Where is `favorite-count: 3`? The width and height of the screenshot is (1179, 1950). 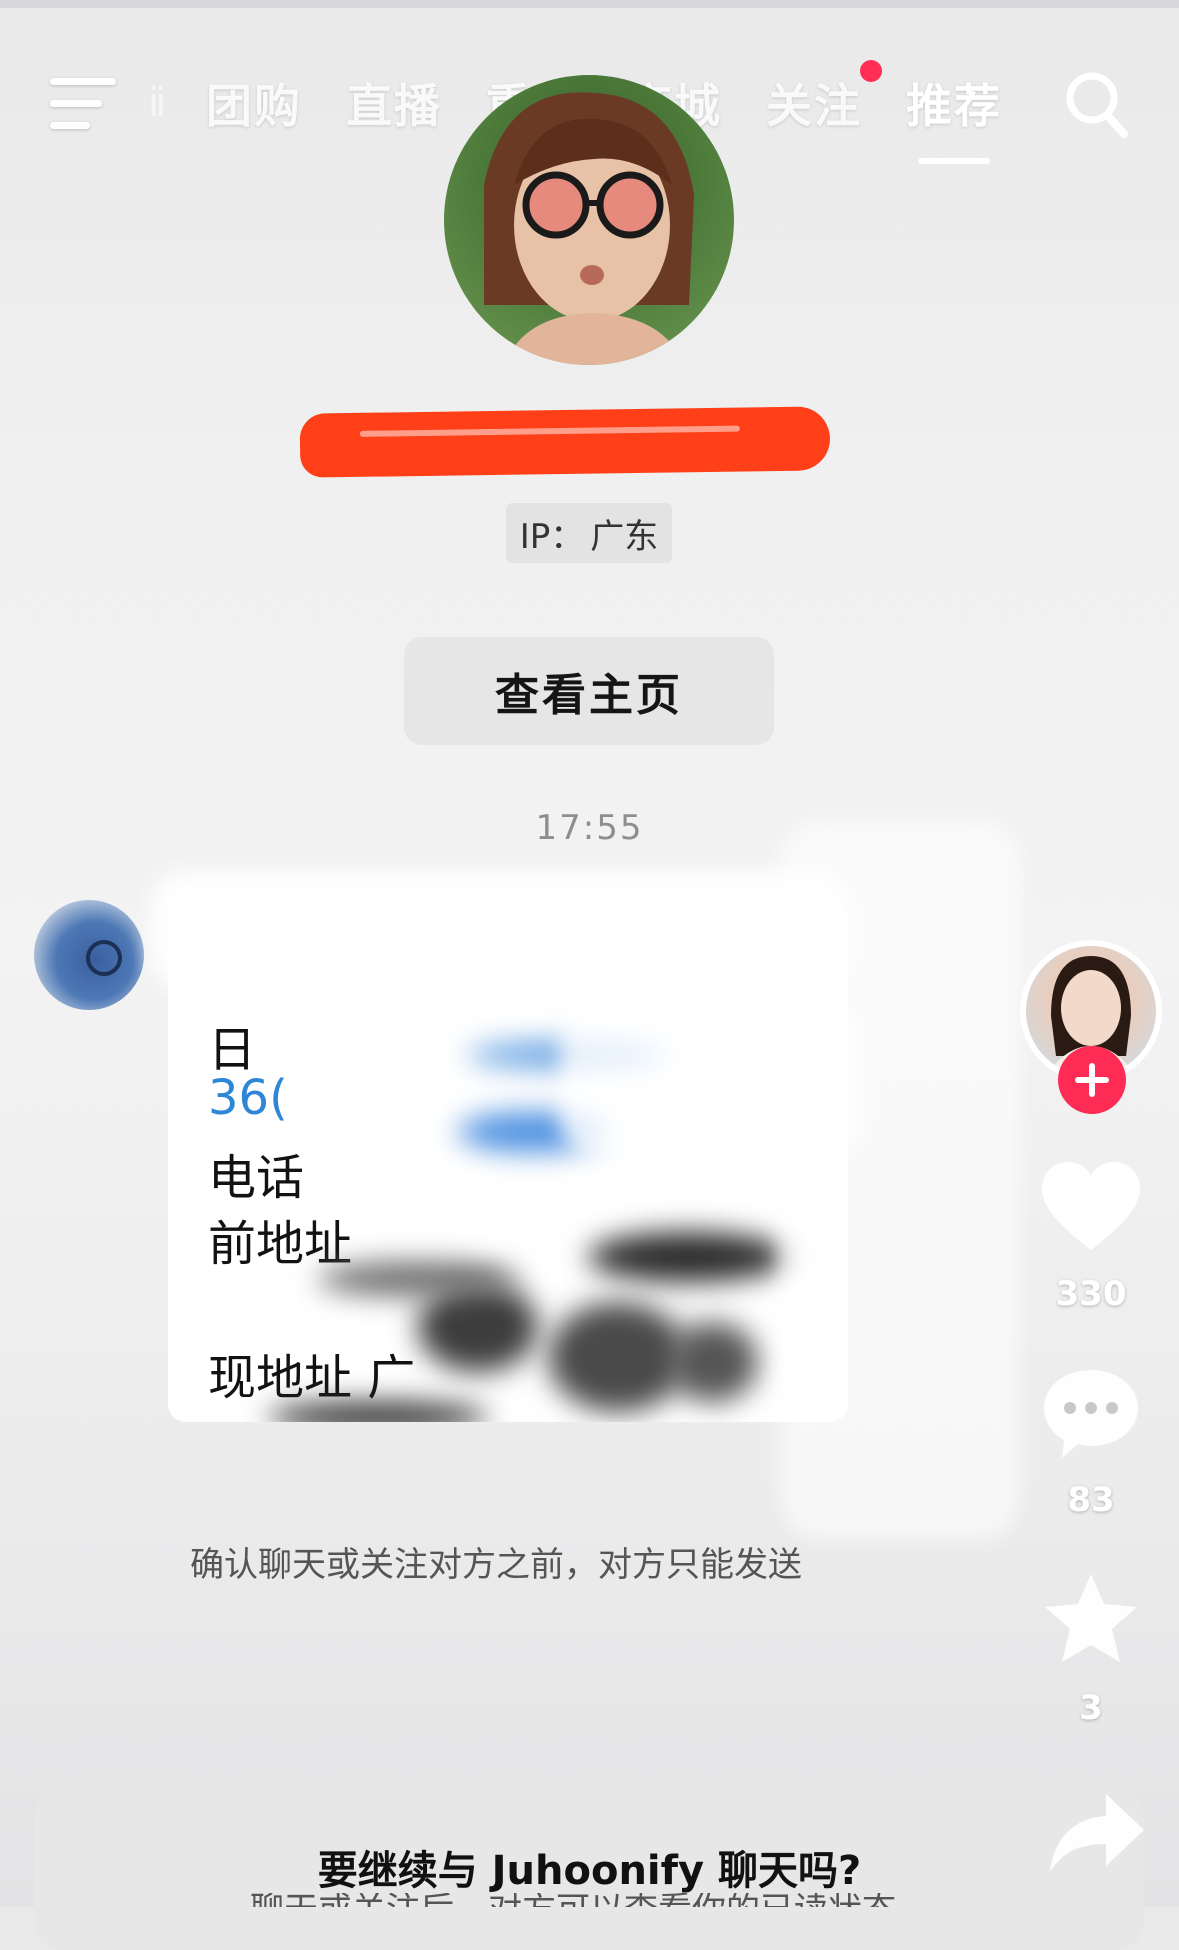
favorite-count: 3 is located at coordinates (1091, 1708).